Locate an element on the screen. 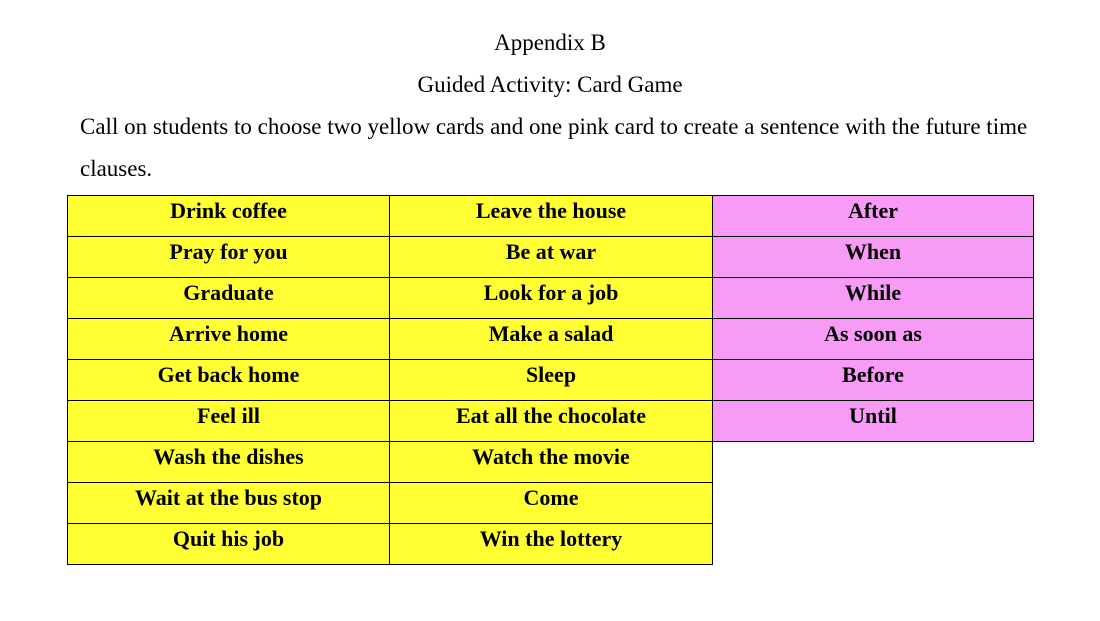 The height and width of the screenshot is (621, 1100). yellow-card: Drink coffee is located at coordinates (228, 216).